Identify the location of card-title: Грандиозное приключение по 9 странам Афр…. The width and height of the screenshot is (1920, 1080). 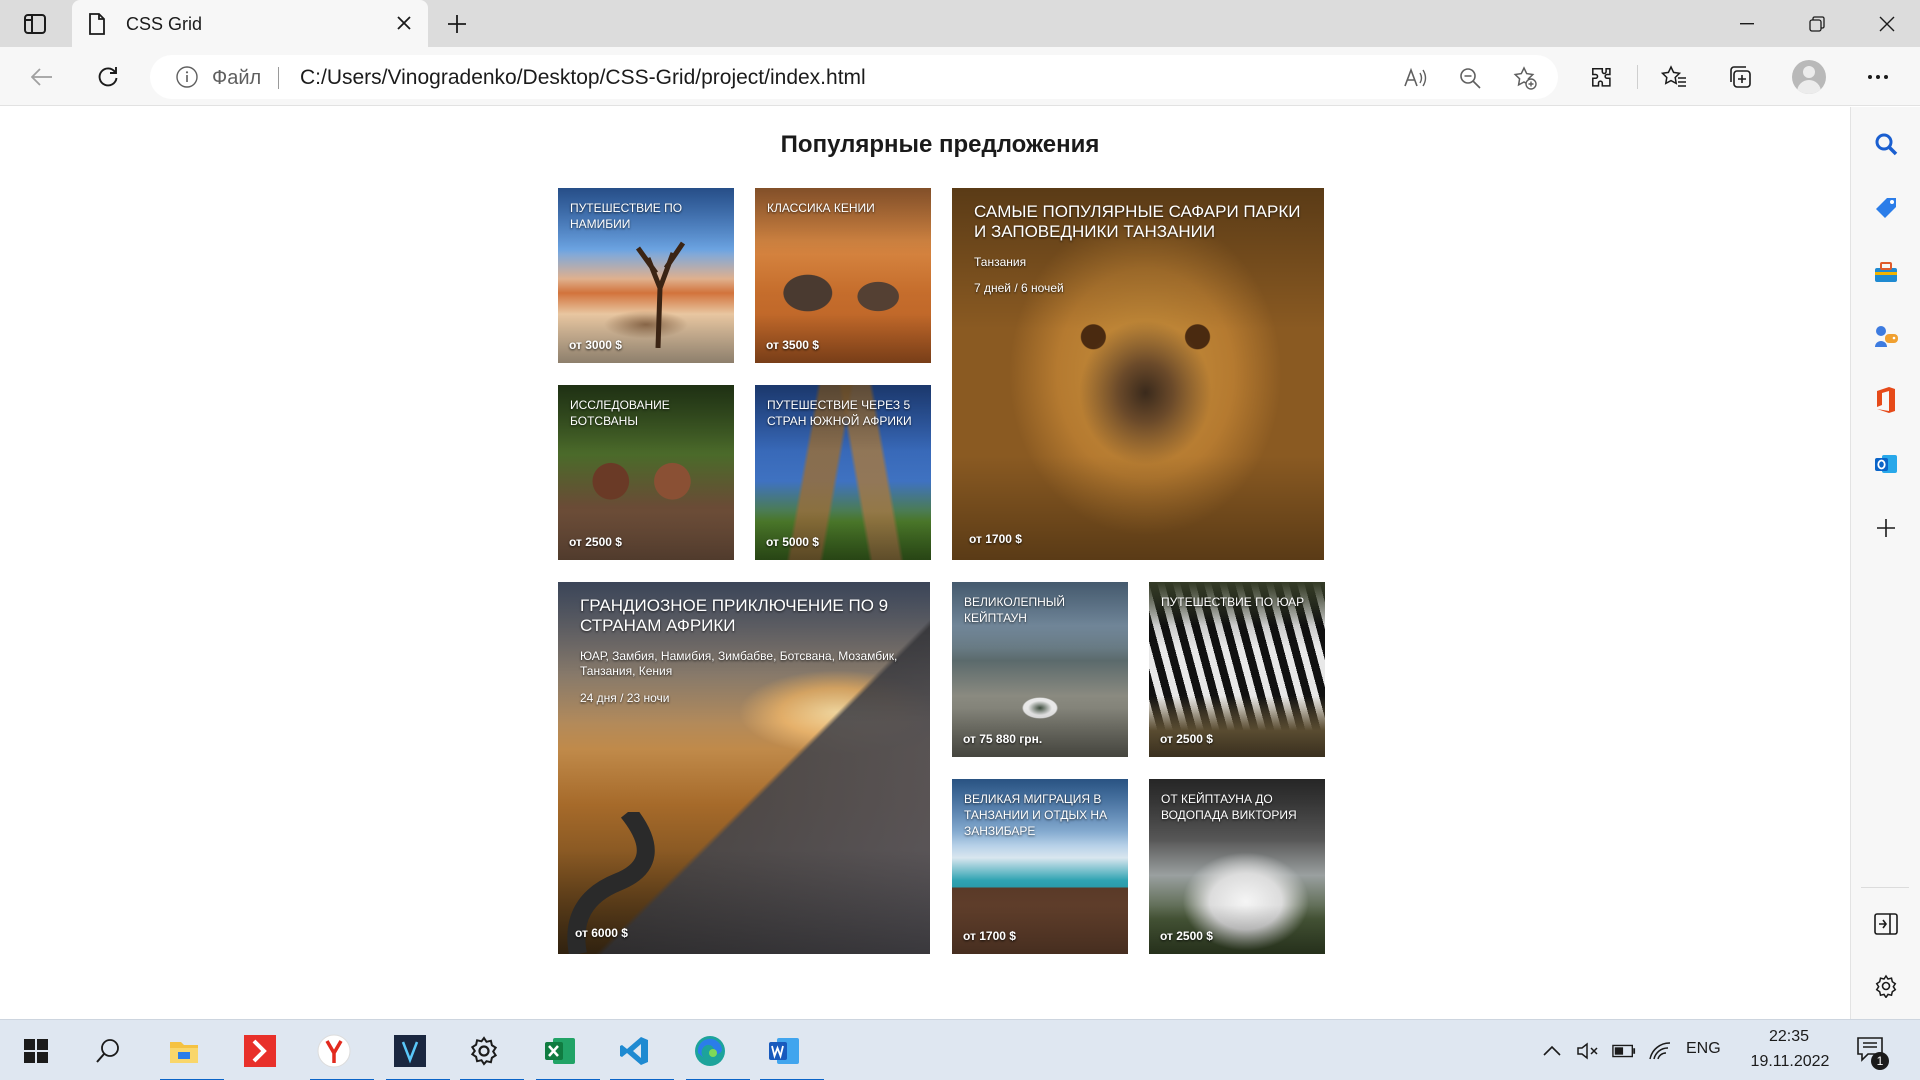
(734, 615).